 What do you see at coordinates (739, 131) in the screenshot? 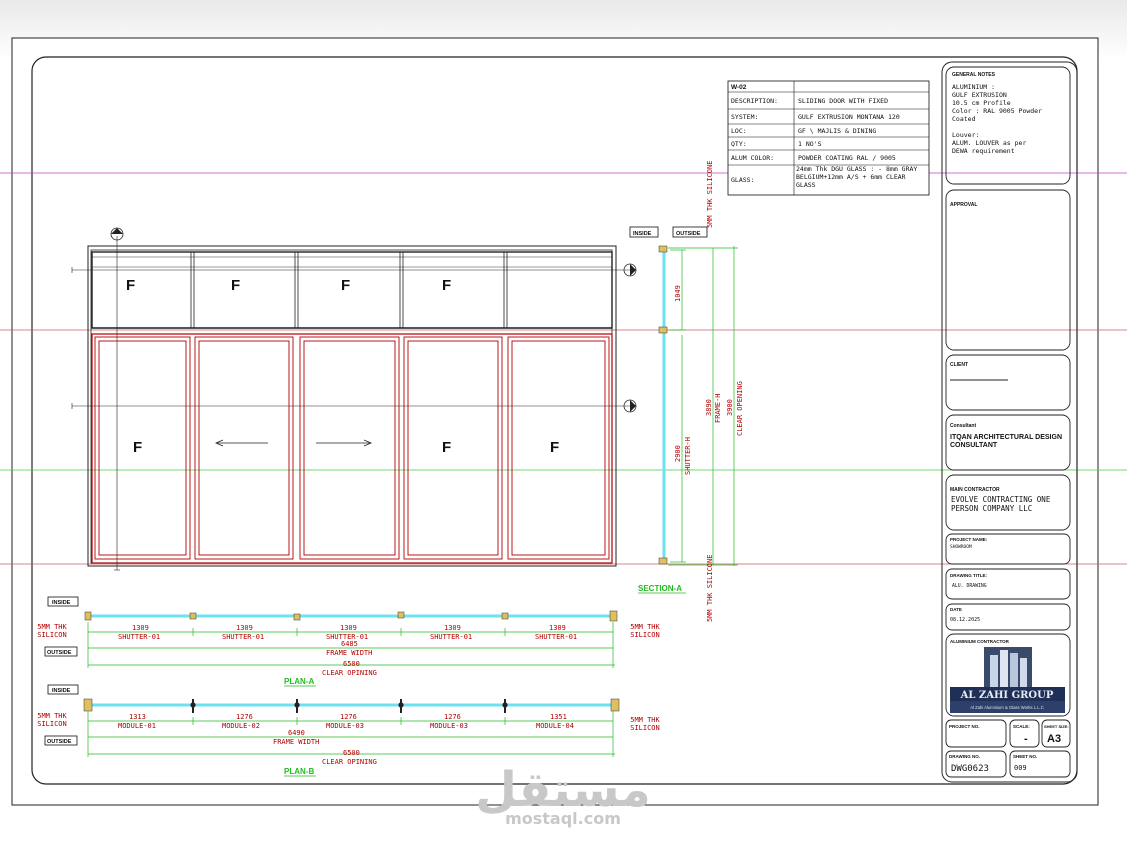
I see `spec-row-label: LOC:` at bounding box center [739, 131].